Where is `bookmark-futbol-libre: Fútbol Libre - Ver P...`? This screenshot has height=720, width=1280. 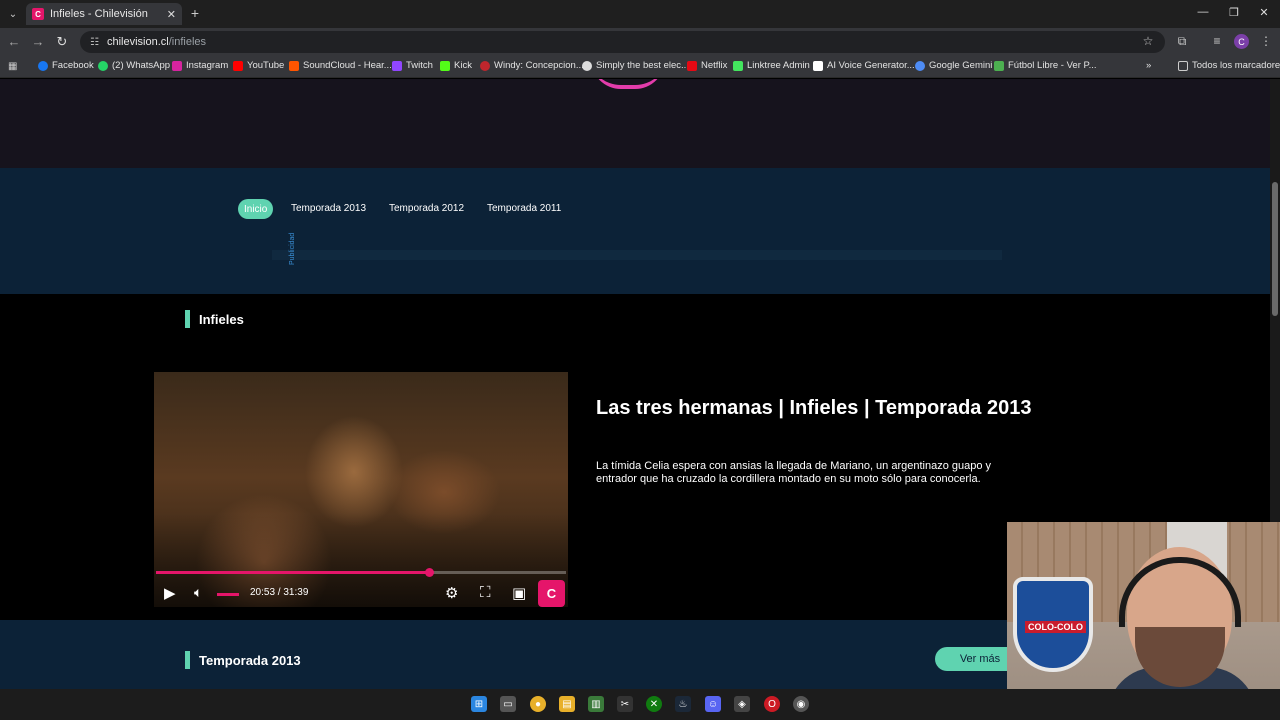
bookmark-futbol-libre: Fútbol Libre - Ver P... is located at coordinates (1045, 65).